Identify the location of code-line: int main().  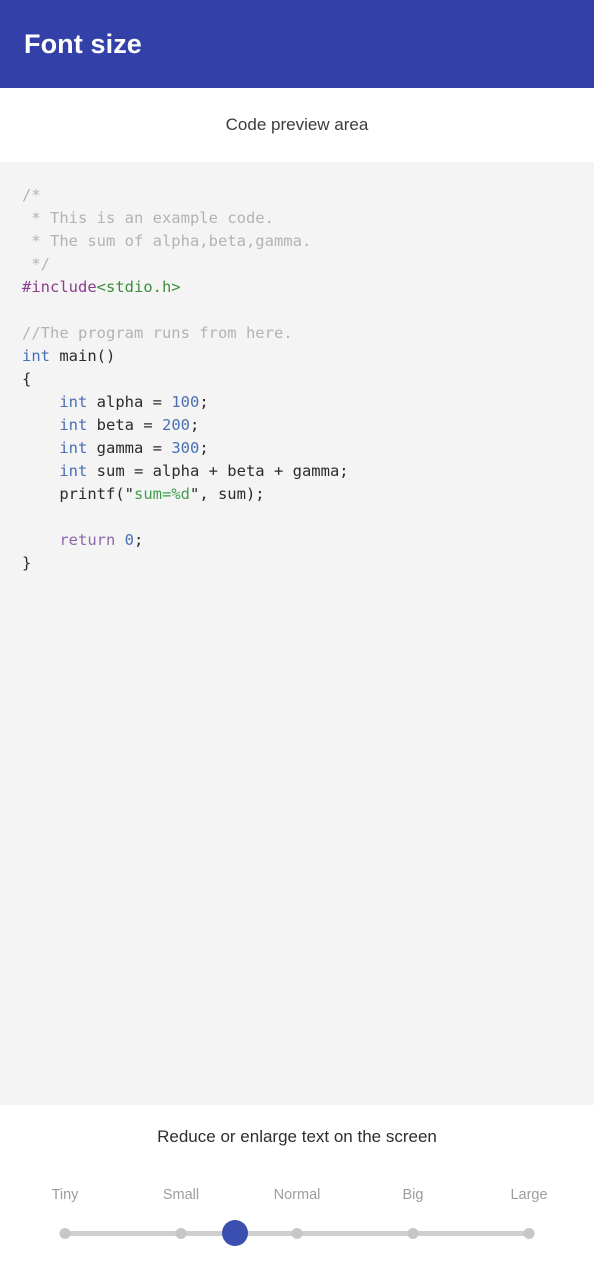
(308, 356).